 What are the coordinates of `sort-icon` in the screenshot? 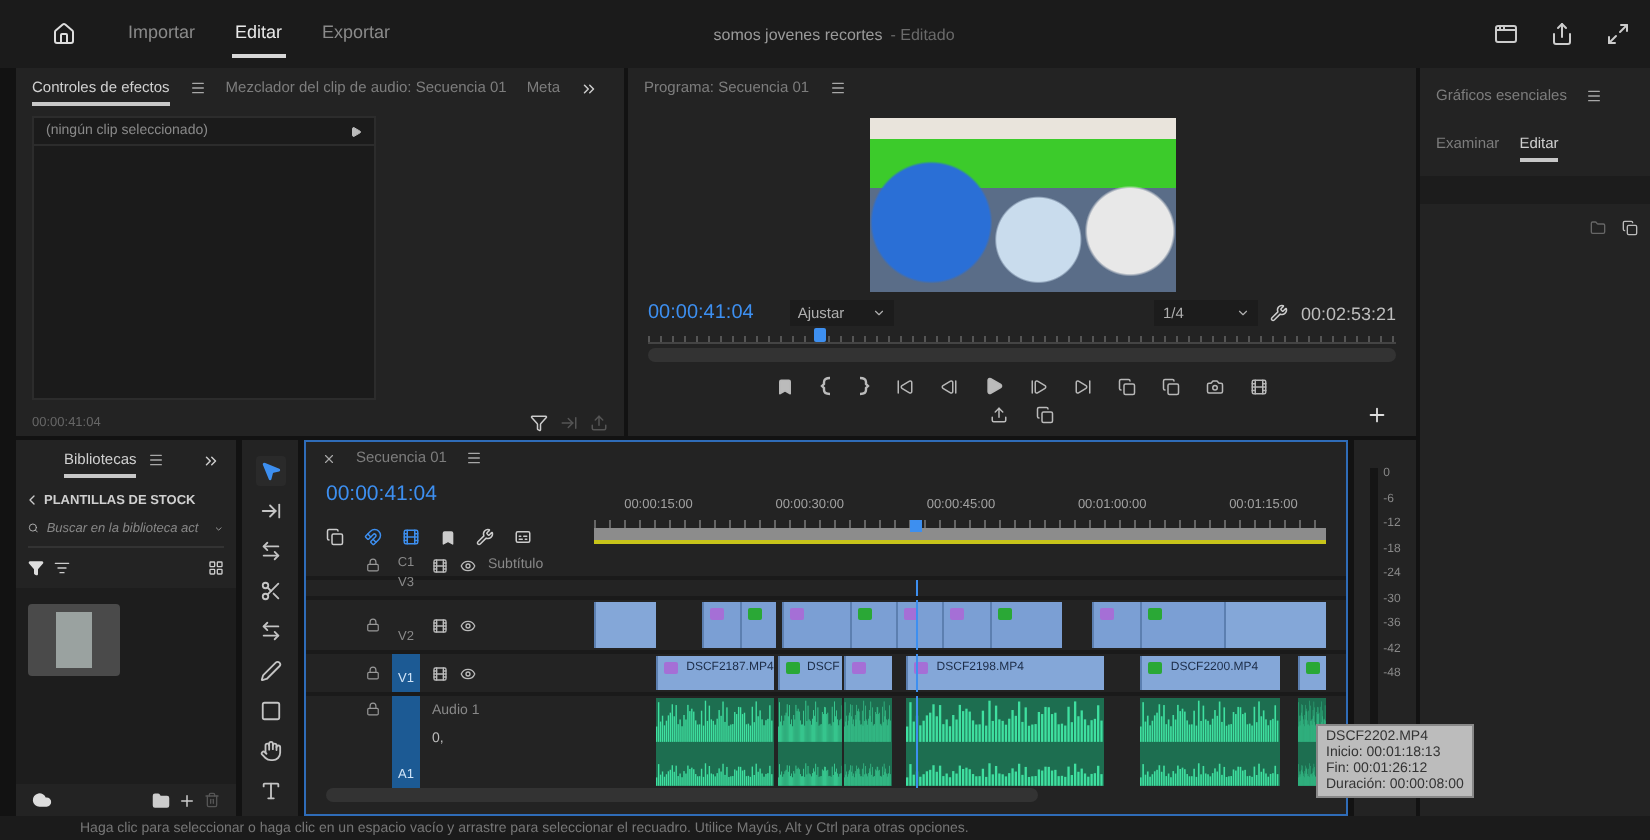 It's located at (62, 568).